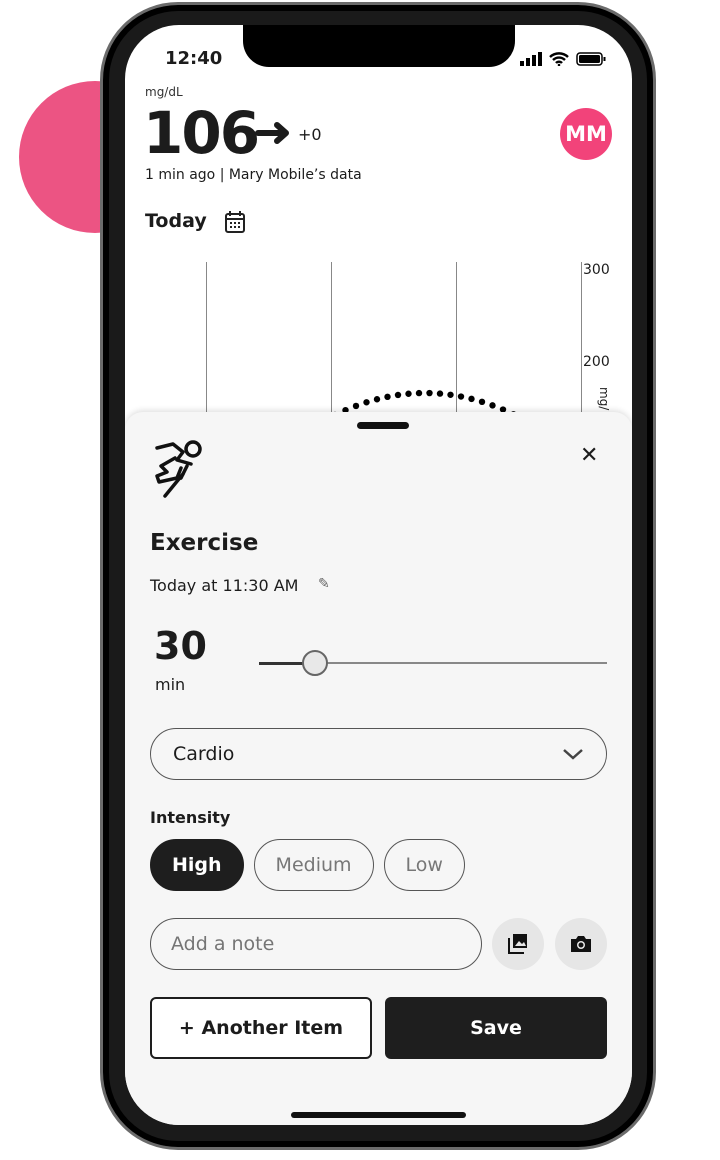 The height and width of the screenshot is (1160, 720). I want to click on exercise-type-select: Cardio, so click(378, 754).